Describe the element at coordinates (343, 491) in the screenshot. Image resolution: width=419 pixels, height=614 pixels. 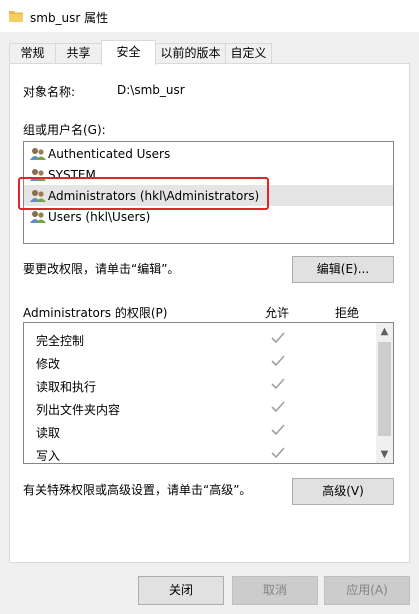
I see `advanced-button: 高级(V)` at that location.